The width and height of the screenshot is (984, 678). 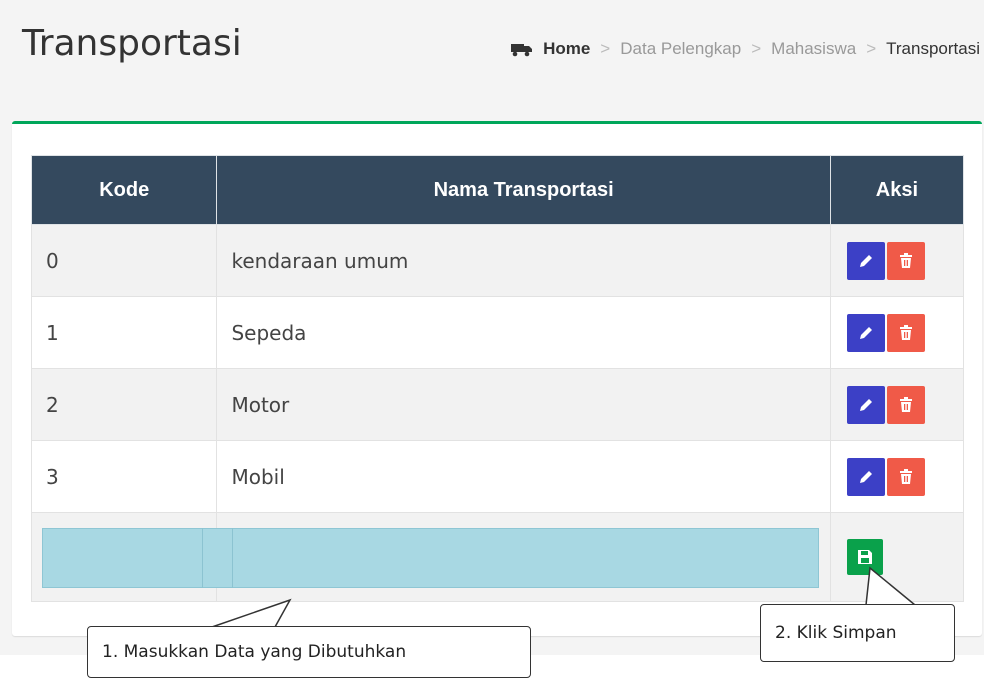 What do you see at coordinates (680, 49) in the screenshot?
I see `breadcrumb-data-pelengkap: Data Pelengkap` at bounding box center [680, 49].